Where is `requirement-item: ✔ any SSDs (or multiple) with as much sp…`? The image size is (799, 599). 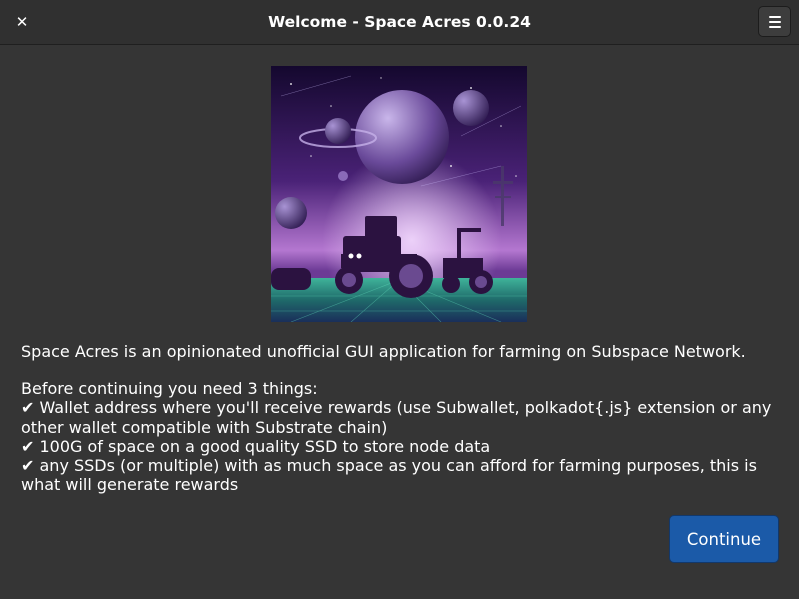
requirement-item: ✔ any SSDs (or multiple) with as much sp… is located at coordinates (389, 475).